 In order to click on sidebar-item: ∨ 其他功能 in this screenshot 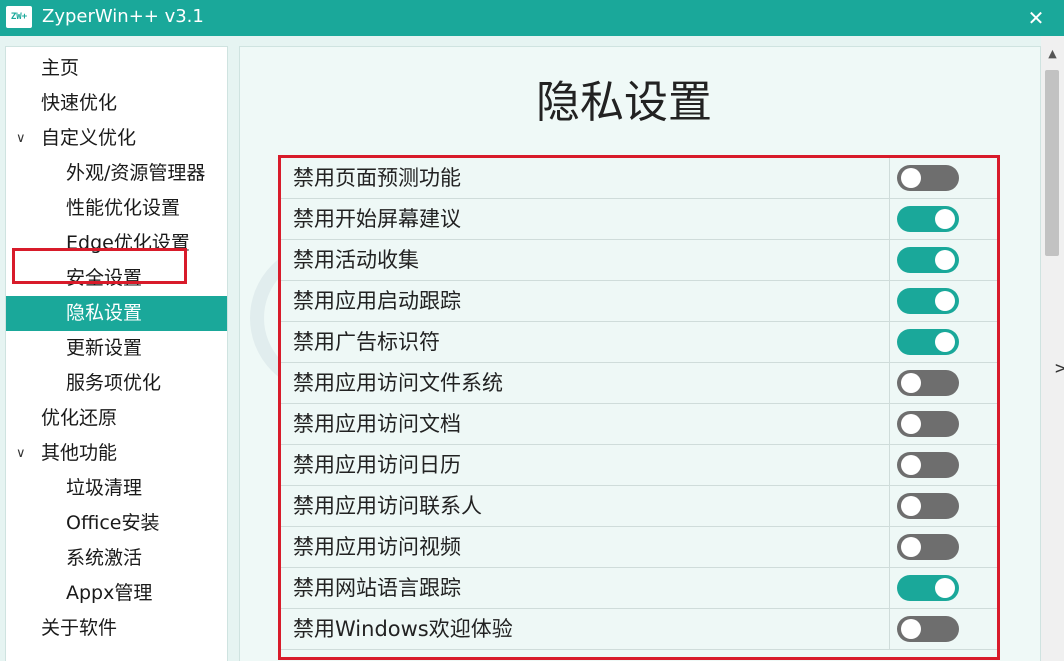, I will do `click(116, 453)`.